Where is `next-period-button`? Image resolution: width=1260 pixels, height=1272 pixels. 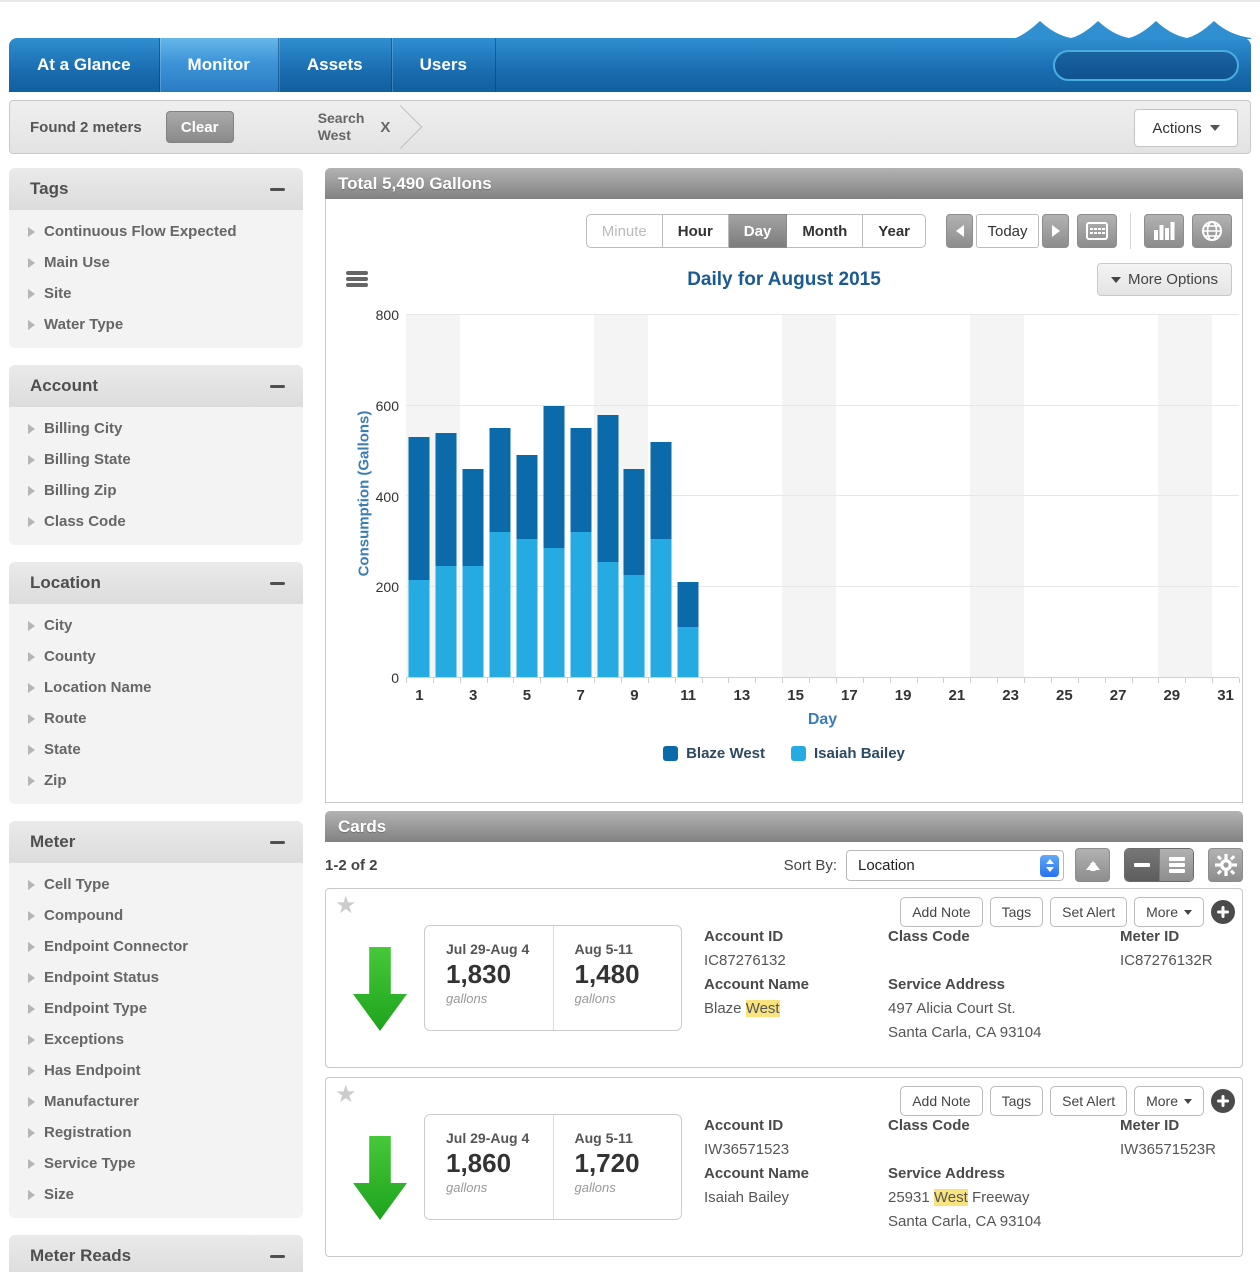 next-period-button is located at coordinates (1055, 231).